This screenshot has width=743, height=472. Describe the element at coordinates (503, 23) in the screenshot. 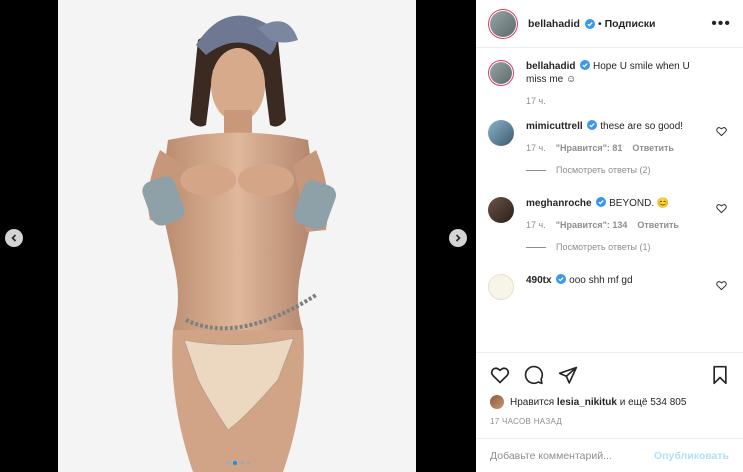

I see `author-avatar` at that location.